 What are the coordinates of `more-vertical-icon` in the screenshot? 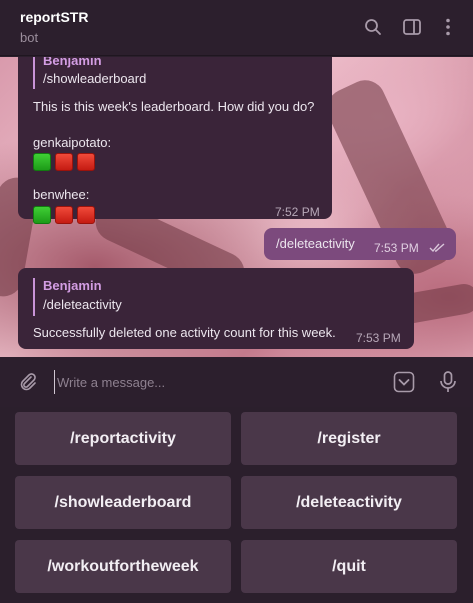 It's located at (448, 27).